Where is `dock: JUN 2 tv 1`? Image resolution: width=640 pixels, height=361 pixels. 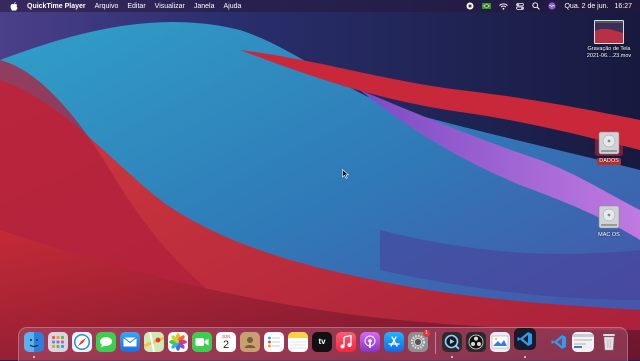
dock: JUN 2 tv 1 is located at coordinates (323, 344).